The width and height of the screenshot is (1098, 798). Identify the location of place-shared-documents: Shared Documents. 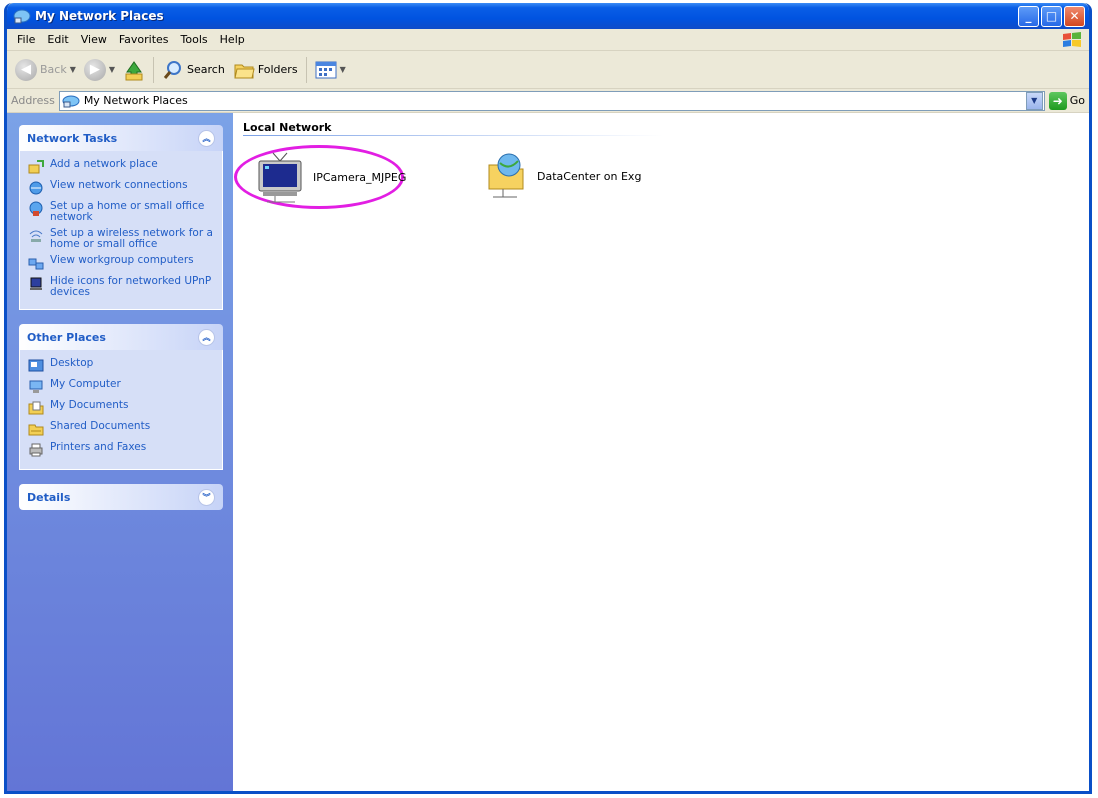
(121, 429).